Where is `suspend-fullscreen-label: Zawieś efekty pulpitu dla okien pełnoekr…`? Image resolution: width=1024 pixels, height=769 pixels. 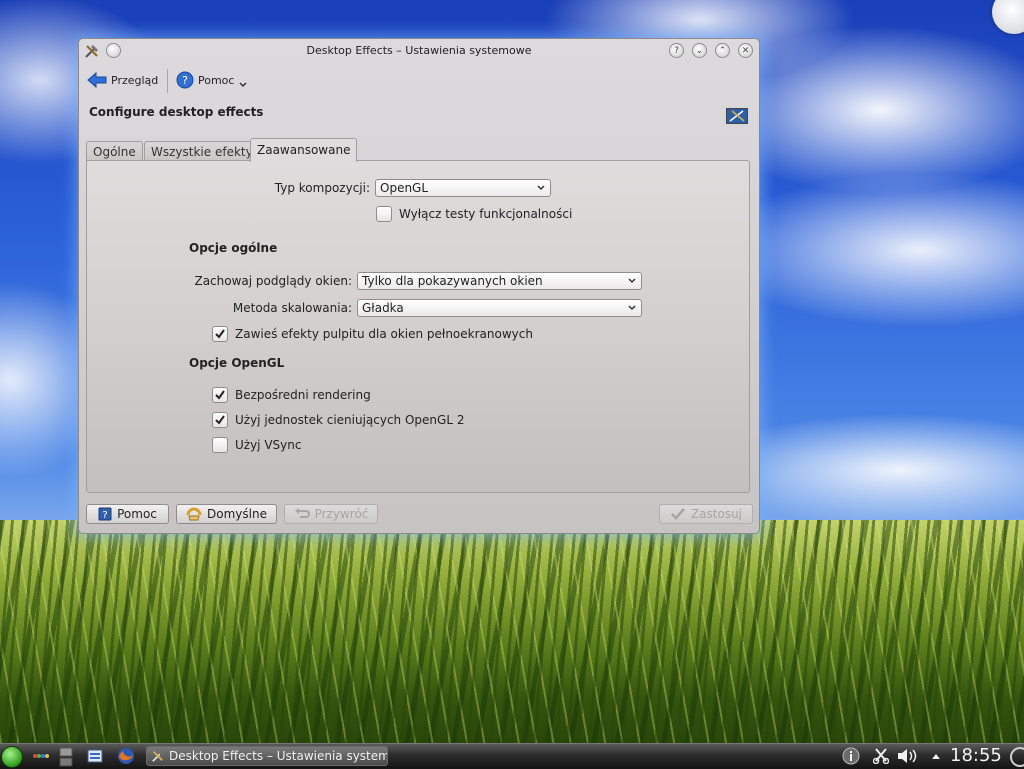 suspend-fullscreen-label: Zawieś efekty pulpitu dla okien pełnoekr… is located at coordinates (384, 334).